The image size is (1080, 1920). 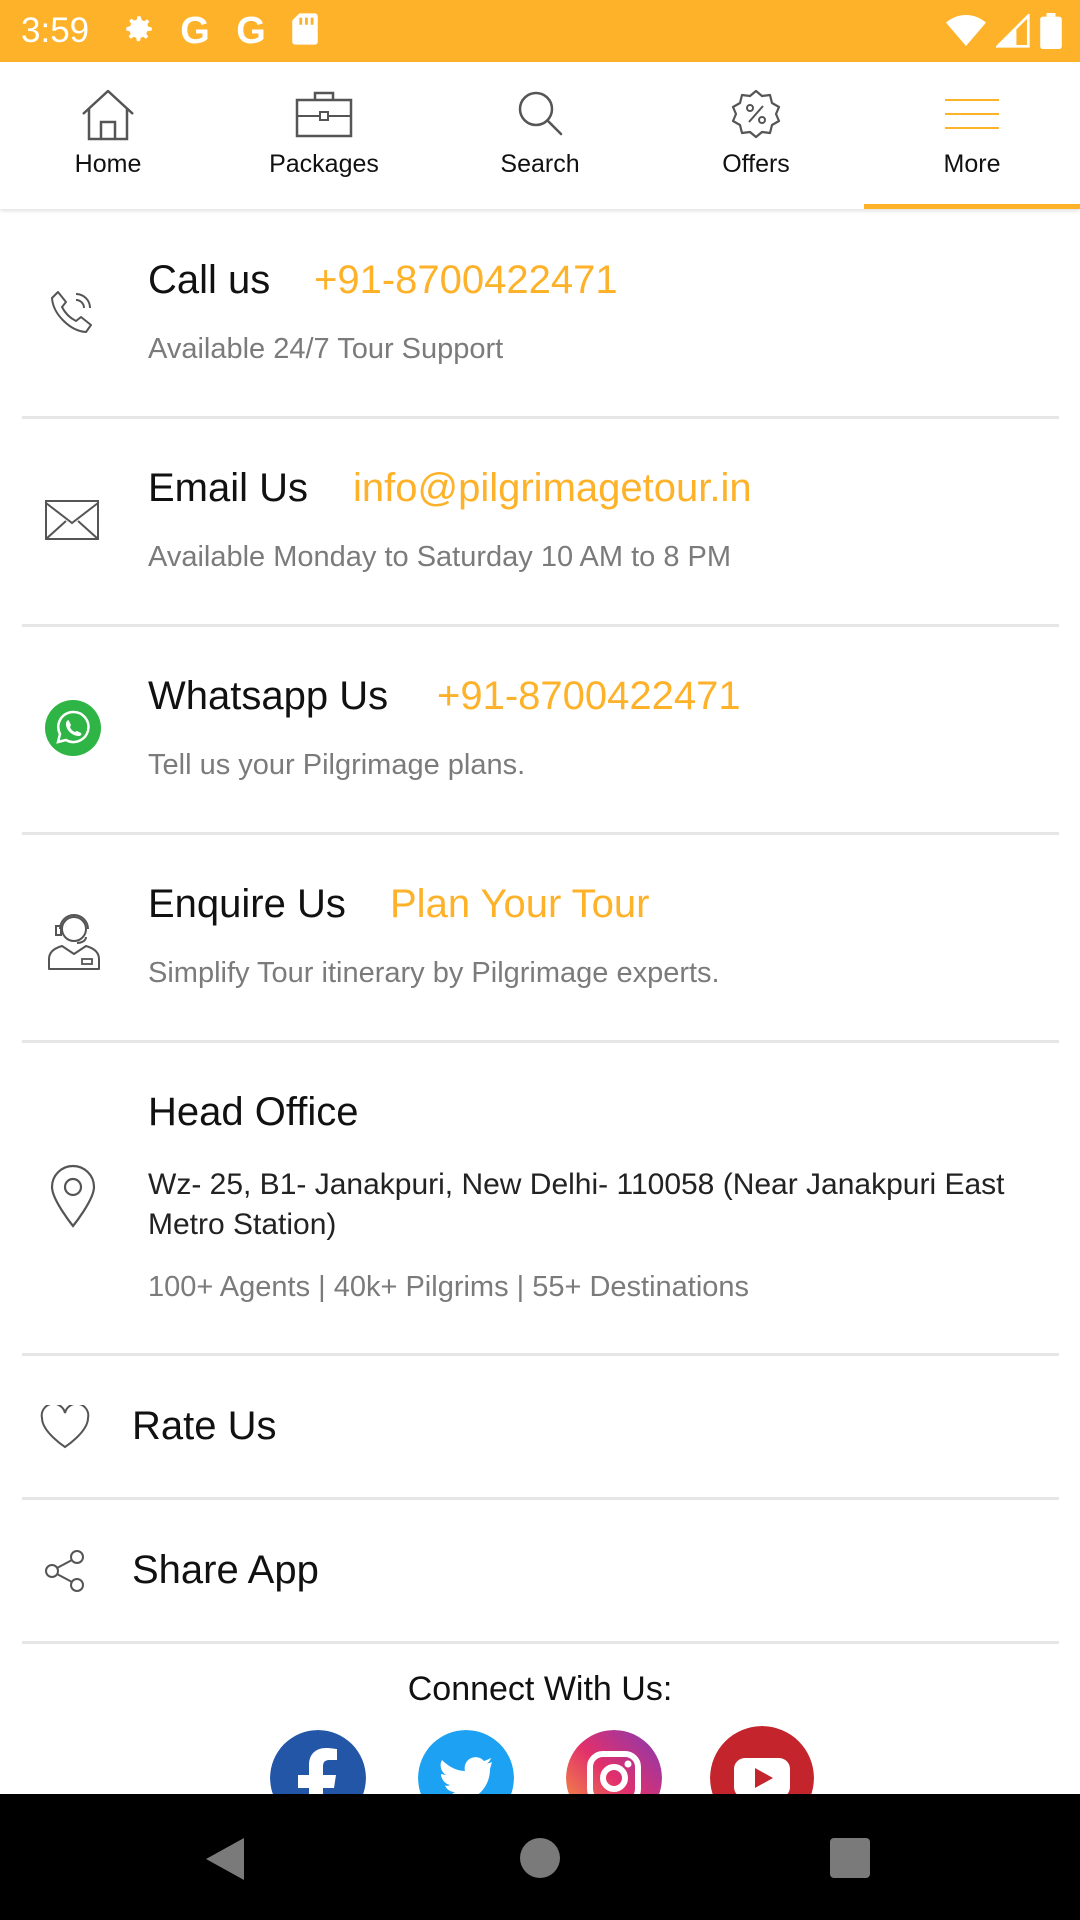 What do you see at coordinates (204, 1426) in the screenshot?
I see `rate-us-label: Rate Us` at bounding box center [204, 1426].